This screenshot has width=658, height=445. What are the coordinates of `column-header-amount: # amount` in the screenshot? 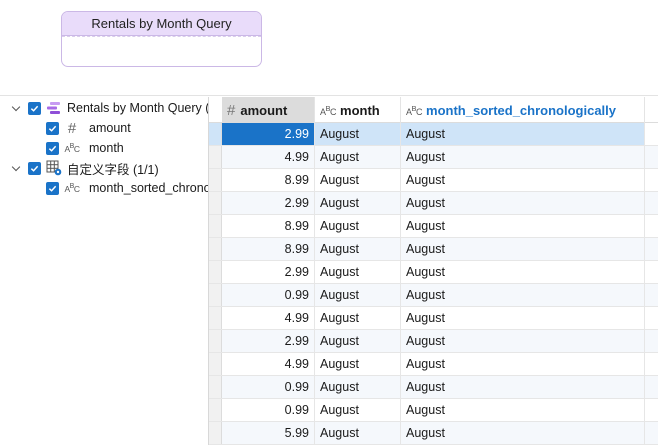 It's located at (268, 110).